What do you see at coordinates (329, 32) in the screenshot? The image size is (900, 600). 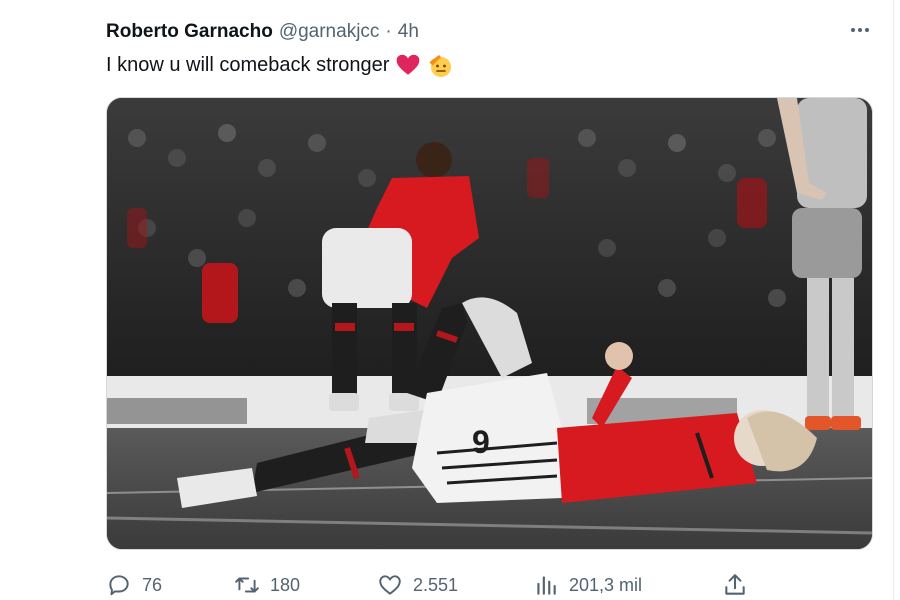 I see `author-handle: @garnakjcc` at bounding box center [329, 32].